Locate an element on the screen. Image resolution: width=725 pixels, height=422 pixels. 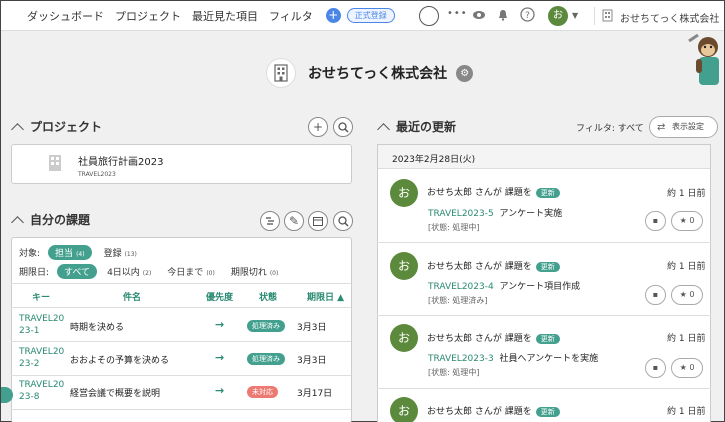
update-issue-key: TRAVEL2023-4 is located at coordinates (461, 287).